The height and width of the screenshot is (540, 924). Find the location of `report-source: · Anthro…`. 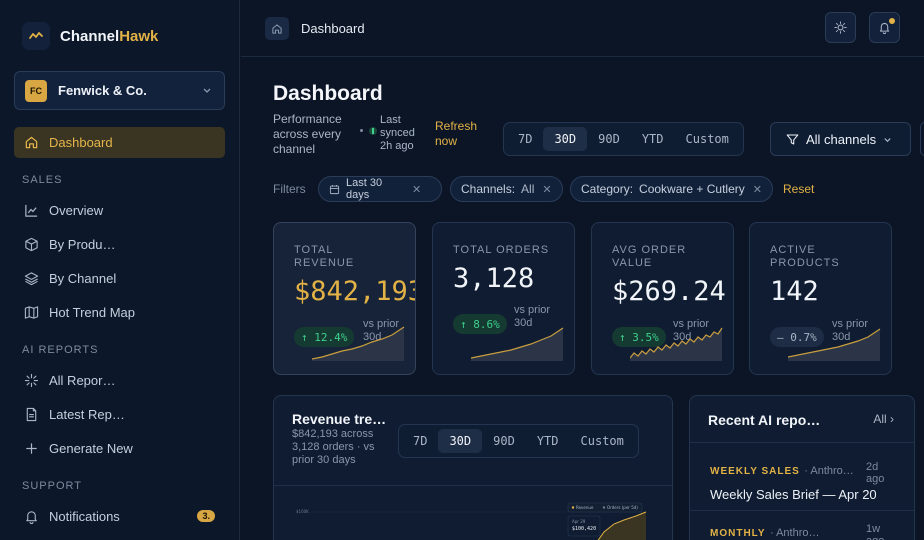

report-source: · Anthro… is located at coordinates (829, 471).